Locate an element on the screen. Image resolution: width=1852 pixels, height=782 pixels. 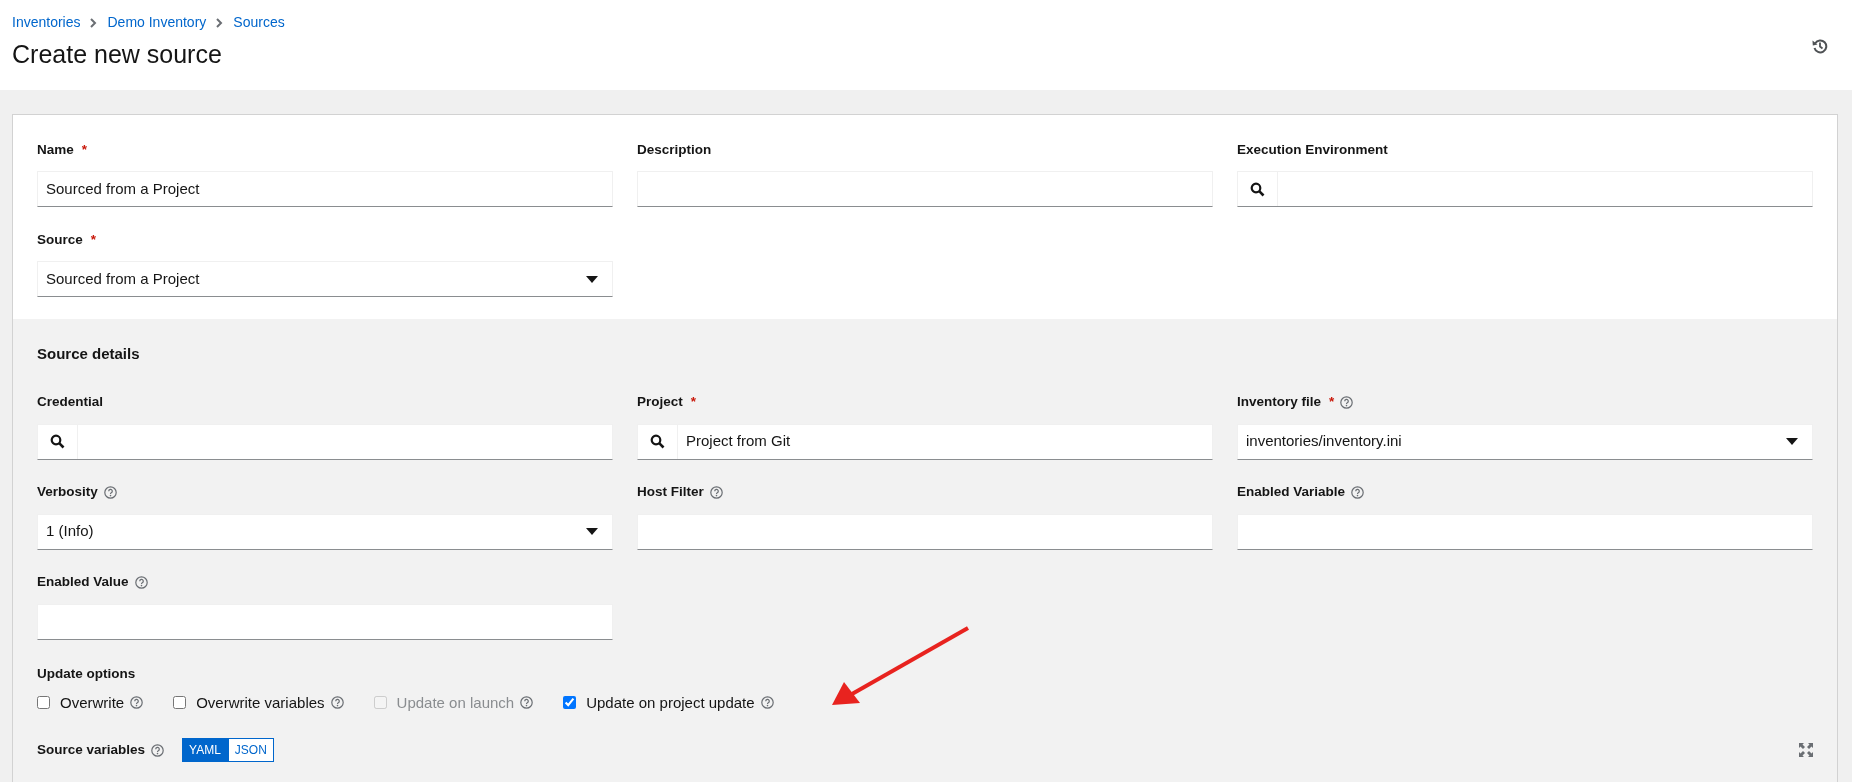
select-field: Sourced from a Project is located at coordinates (325, 279).